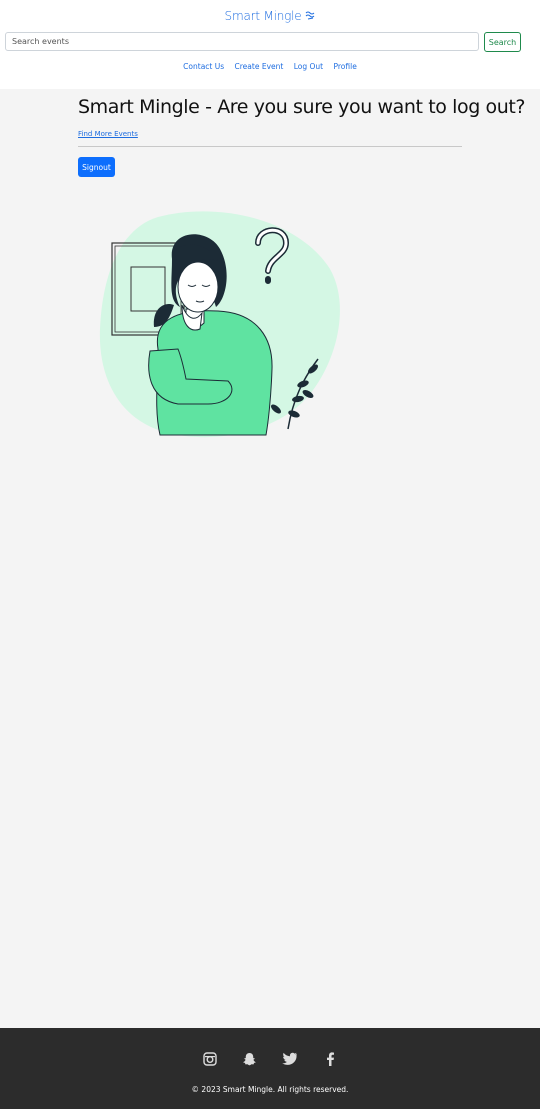 The width and height of the screenshot is (540, 1109). Describe the element at coordinates (242, 41) in the screenshot. I see `search-input` at that location.